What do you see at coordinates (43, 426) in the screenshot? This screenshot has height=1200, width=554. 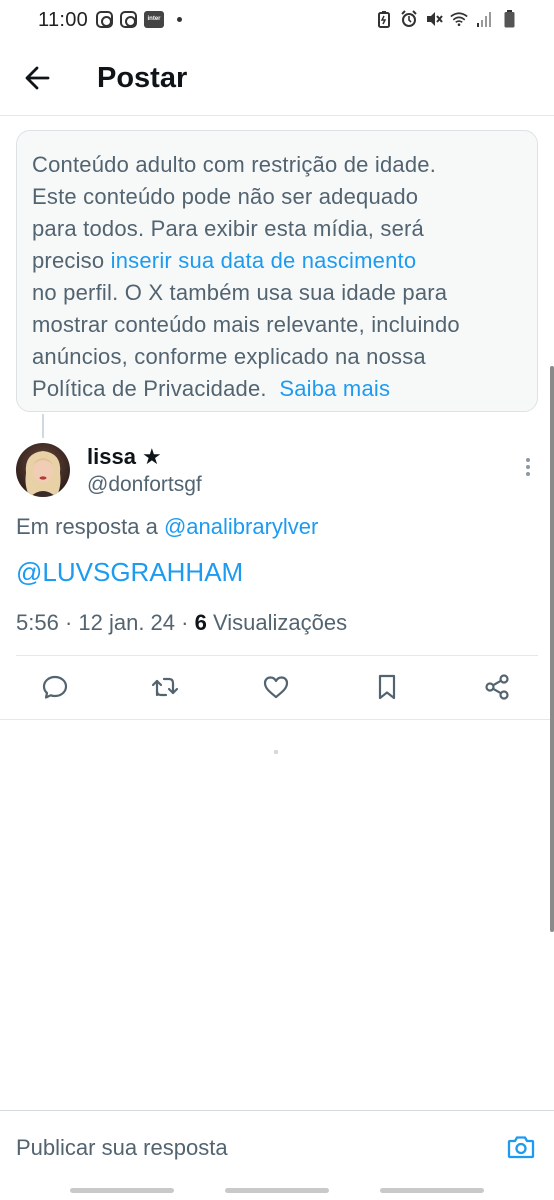 I see `thread-connector` at bounding box center [43, 426].